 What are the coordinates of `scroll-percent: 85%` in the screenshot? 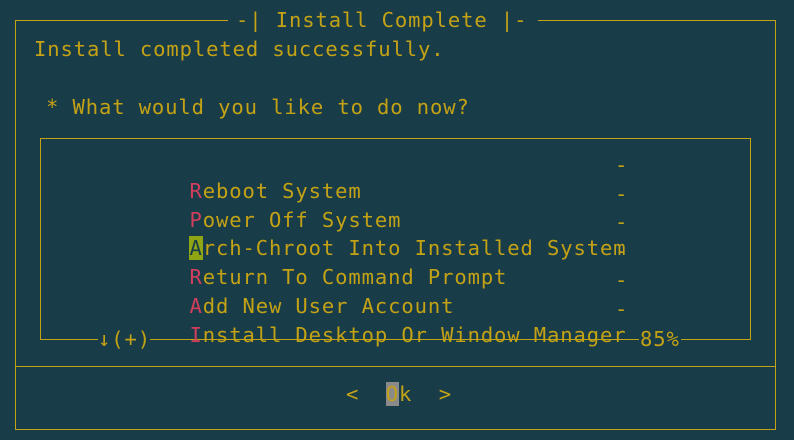 It's located at (660, 339).